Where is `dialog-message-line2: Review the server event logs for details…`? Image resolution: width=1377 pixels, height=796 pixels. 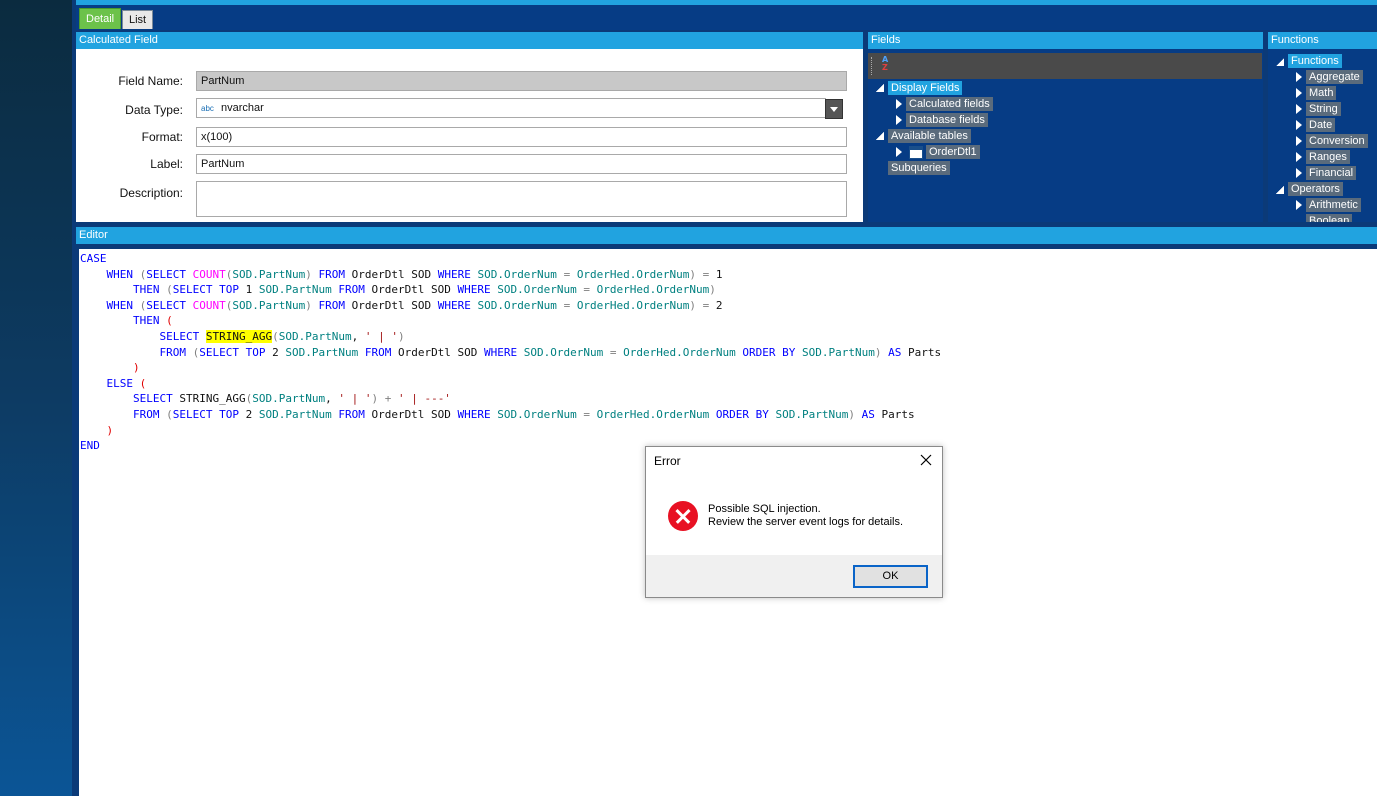
dialog-message-line2: Review the server event logs for details… is located at coordinates (806, 522).